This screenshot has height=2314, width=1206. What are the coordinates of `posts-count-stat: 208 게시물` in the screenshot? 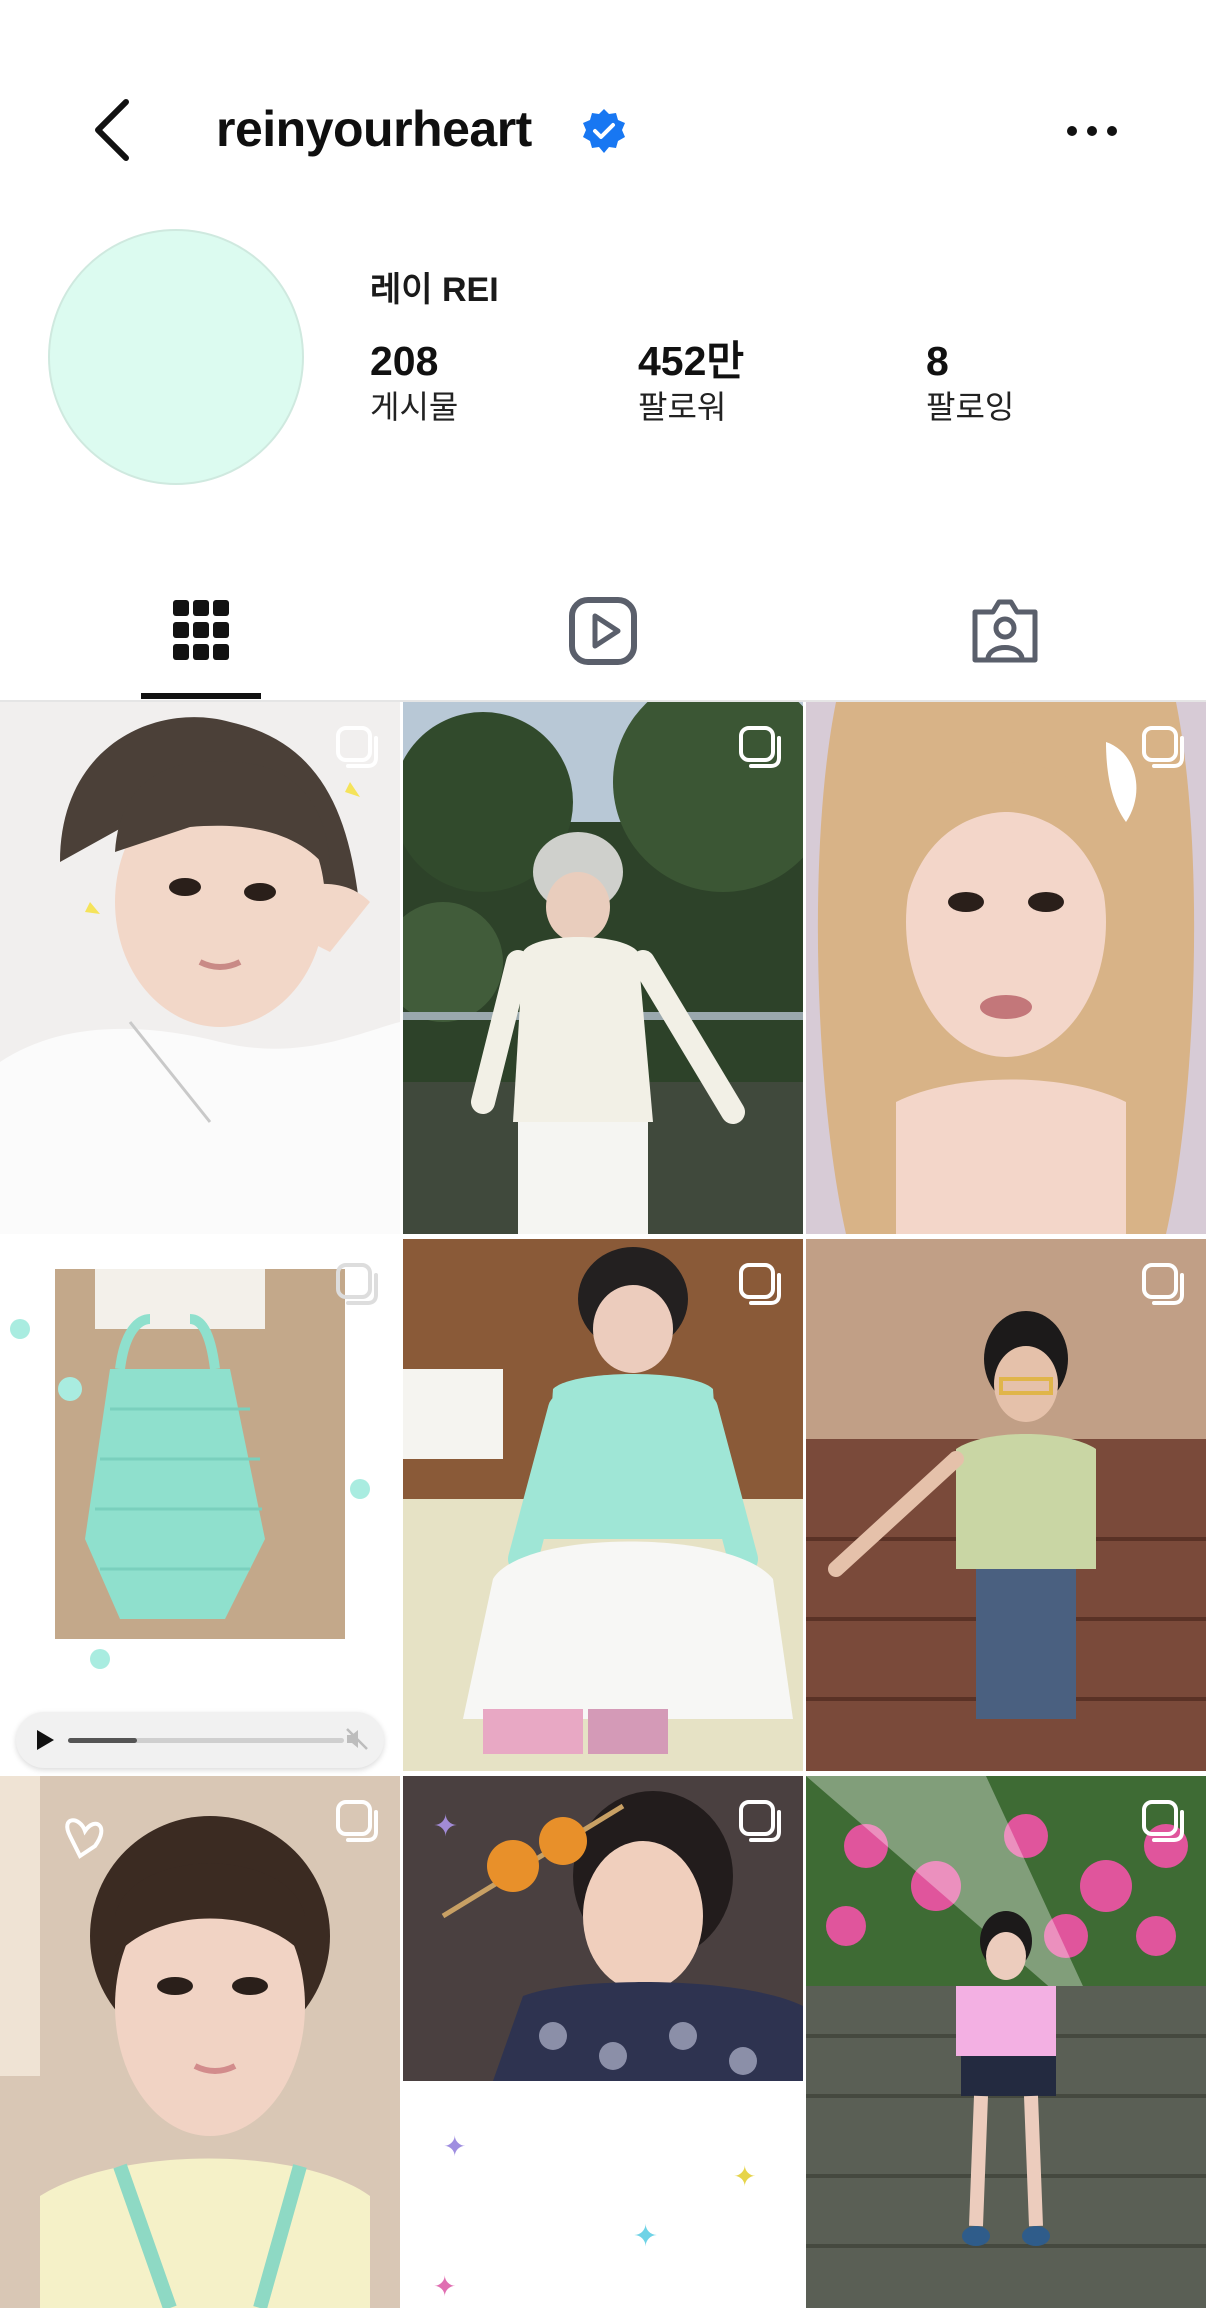 It's located at (414, 382).